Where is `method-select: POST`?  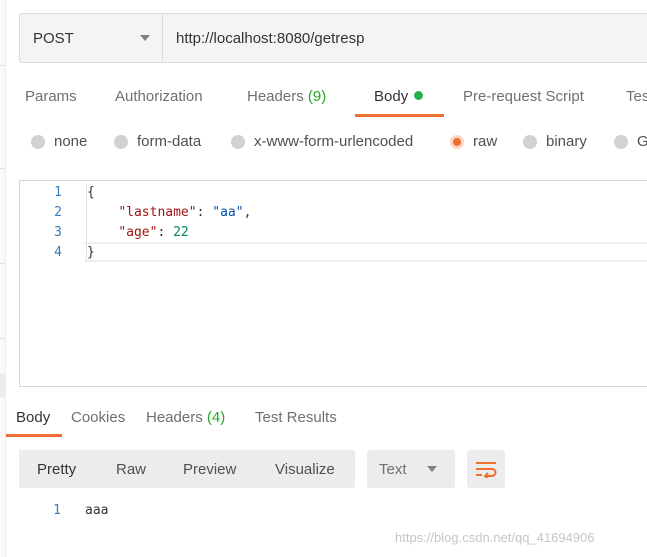
method-select: POST is located at coordinates (90, 38).